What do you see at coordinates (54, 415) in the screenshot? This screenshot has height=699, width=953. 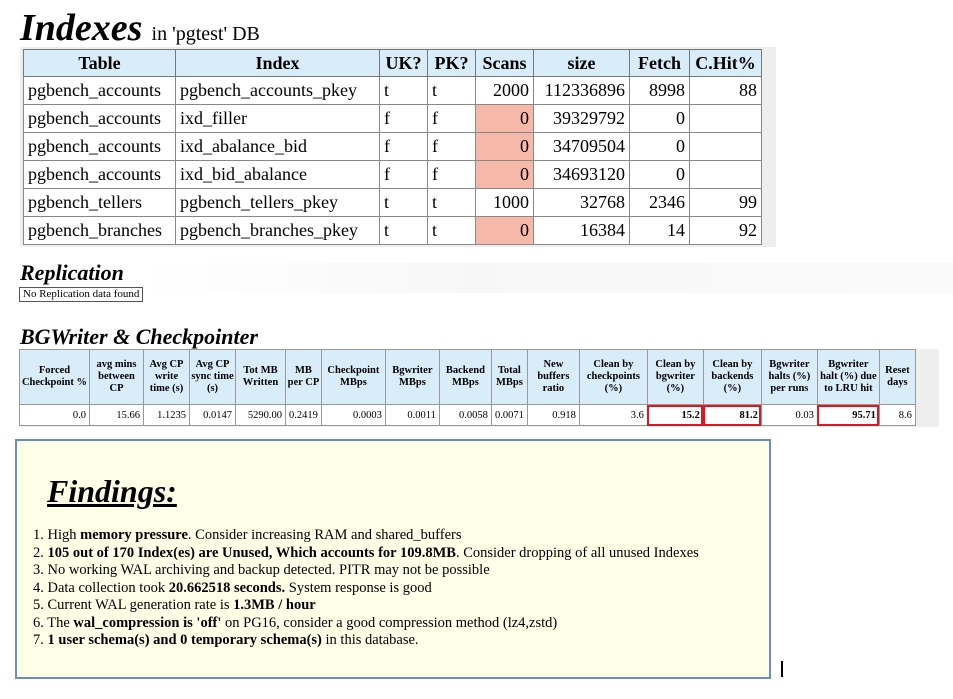 I see `bgwriter-value: 0.0` at bounding box center [54, 415].